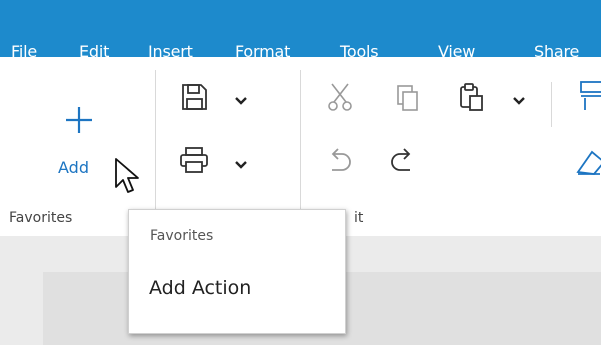  Describe the element at coordinates (182, 236) in the screenshot. I see `popup-title: Favorites` at that location.